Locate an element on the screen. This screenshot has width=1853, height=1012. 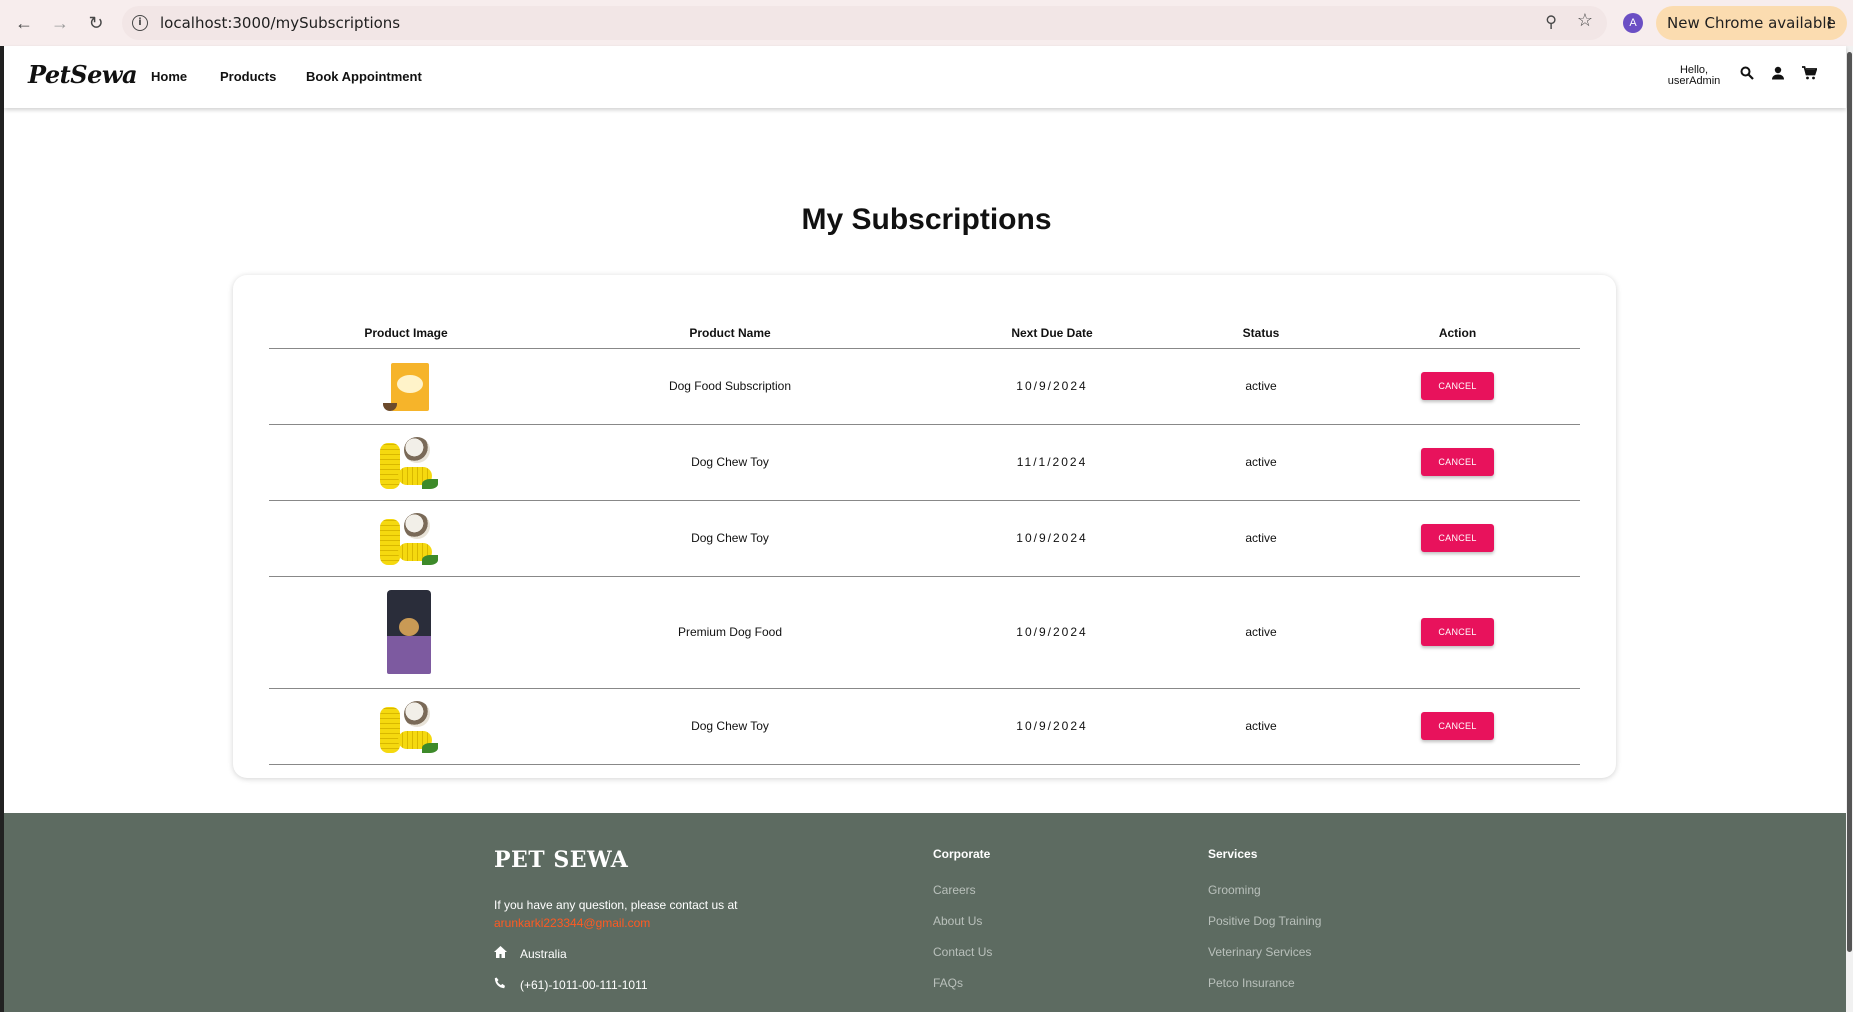
product-name: Dog Food Subscription is located at coordinates (730, 386).